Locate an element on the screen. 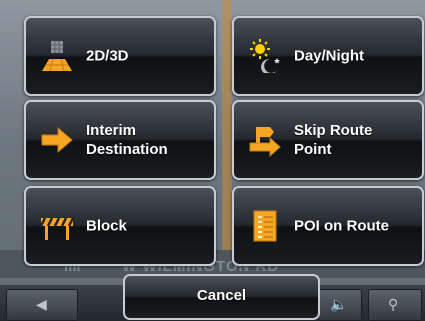 This screenshot has width=425, height=321. roadblock-icon is located at coordinates (57, 228).